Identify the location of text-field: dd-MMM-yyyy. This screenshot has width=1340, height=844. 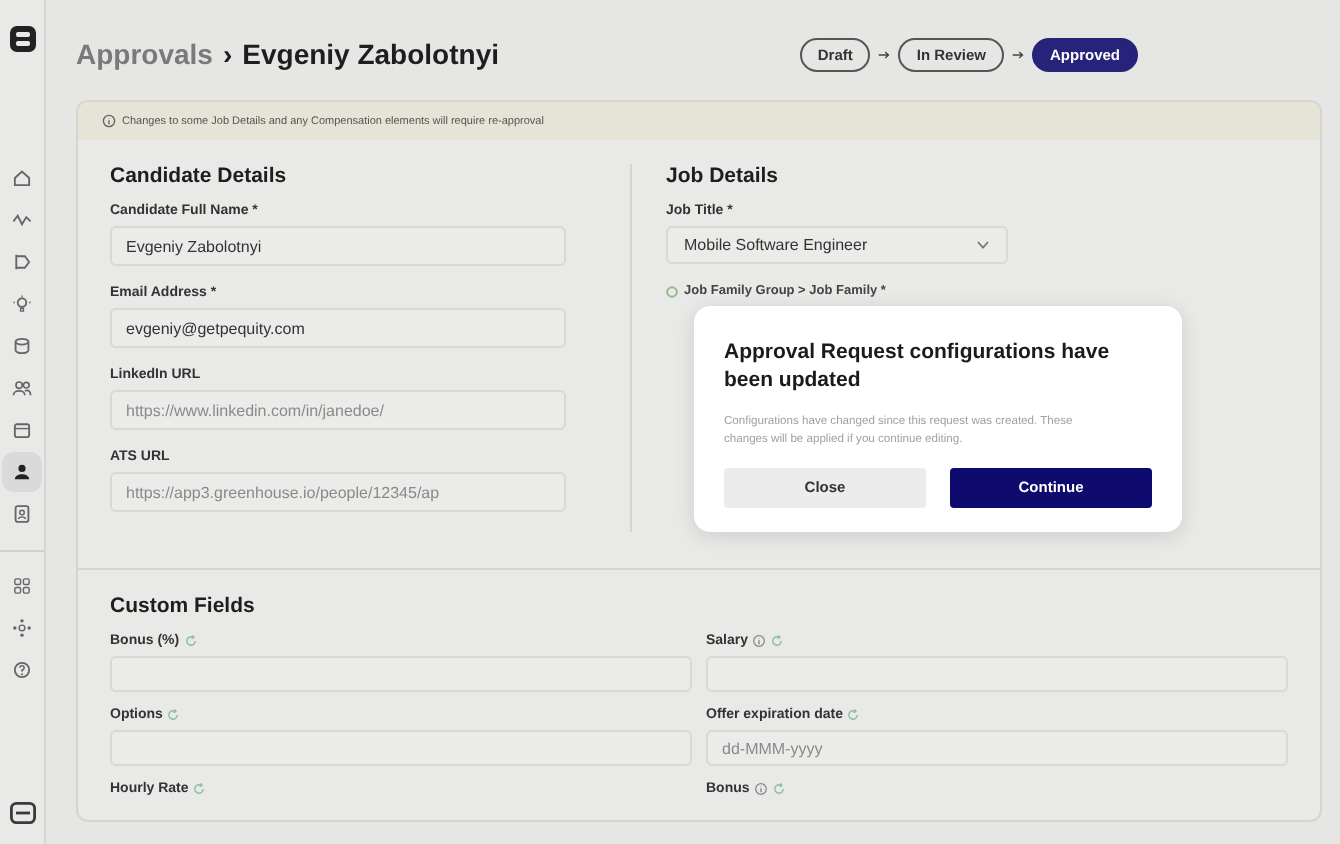
(997, 748).